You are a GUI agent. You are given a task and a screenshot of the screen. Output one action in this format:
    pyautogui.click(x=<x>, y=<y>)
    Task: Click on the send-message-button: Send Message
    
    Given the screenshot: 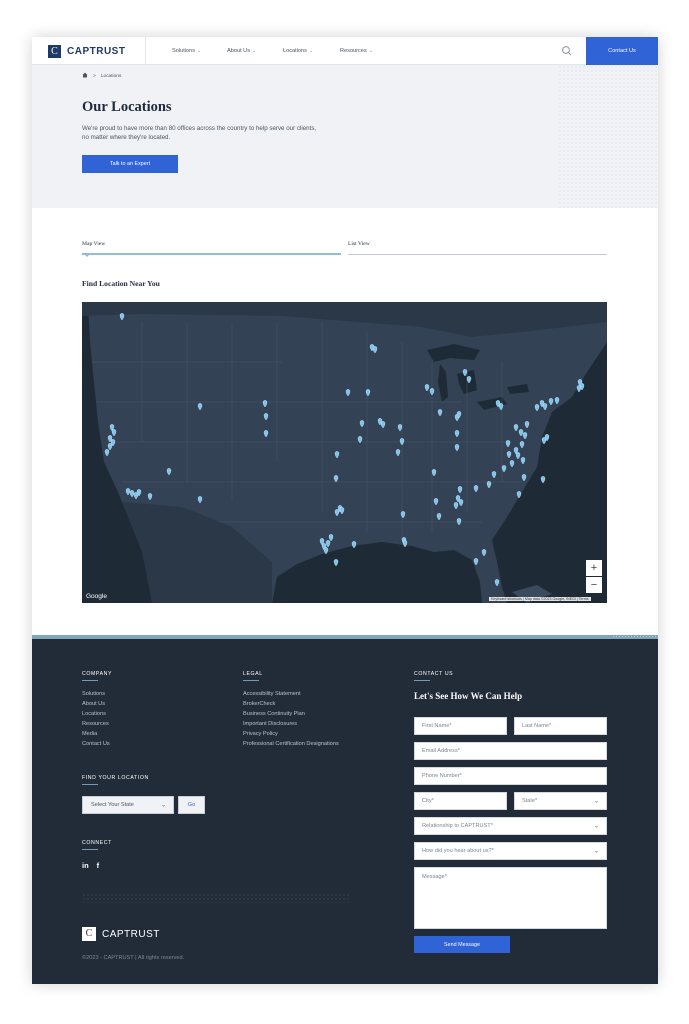 What is the action you would take?
    pyautogui.click(x=462, y=944)
    